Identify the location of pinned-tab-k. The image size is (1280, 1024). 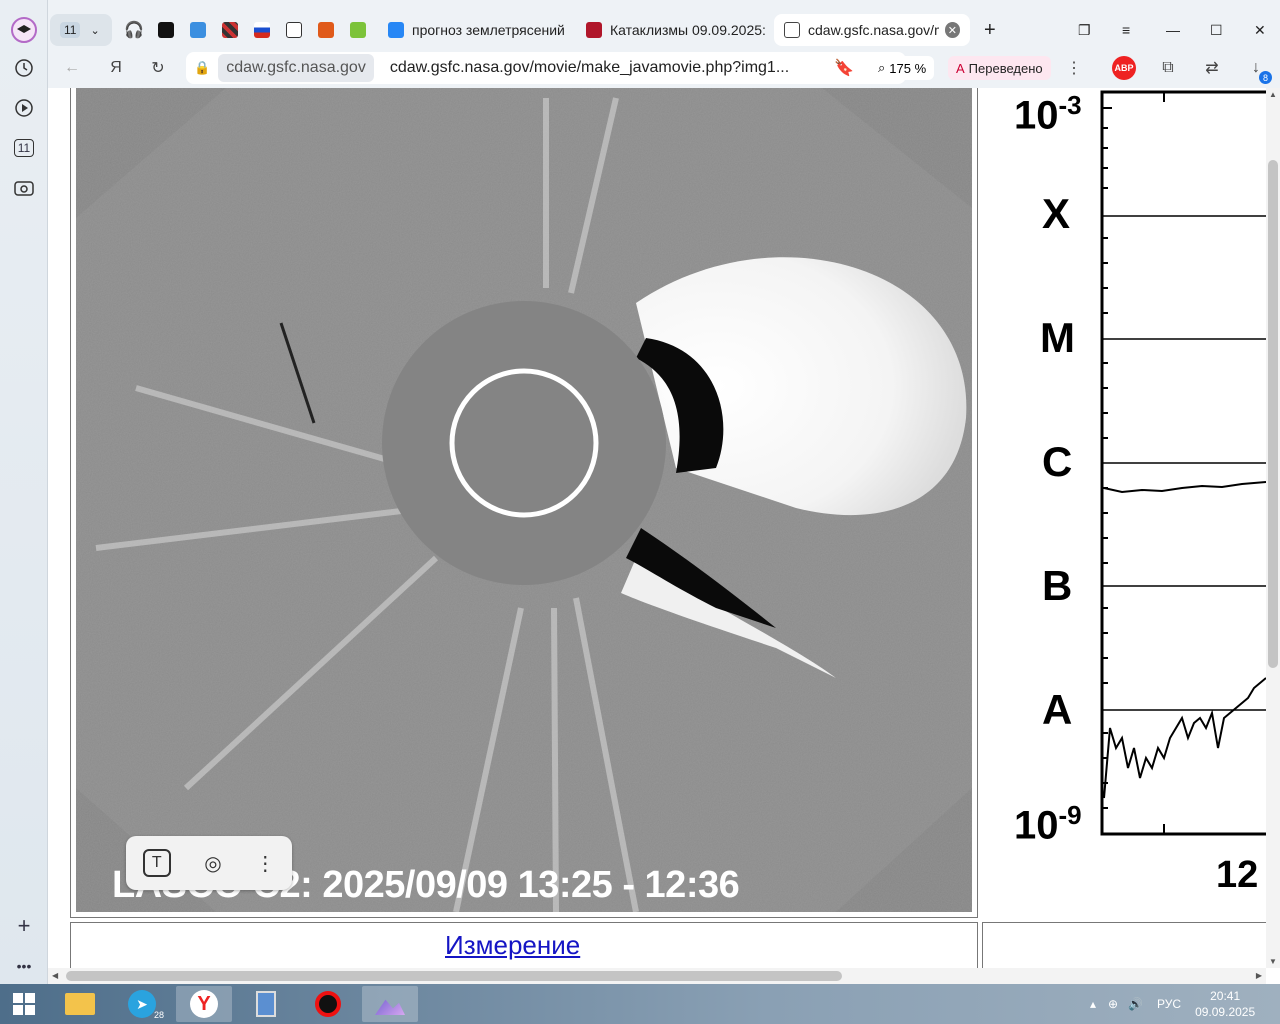
(326, 30).